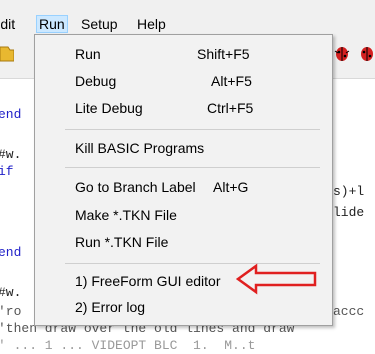 This screenshot has width=375, height=354. What do you see at coordinates (11, 311) in the screenshot?
I see `code-line: 'ro` at bounding box center [11, 311].